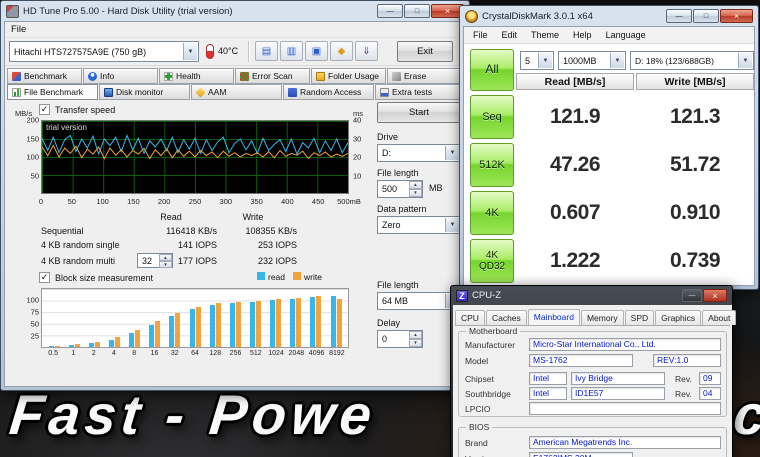 The width and height of the screenshot is (760, 457). Describe the element at coordinates (470, 317) in the screenshot. I see `tab-cpu: CPU` at that location.